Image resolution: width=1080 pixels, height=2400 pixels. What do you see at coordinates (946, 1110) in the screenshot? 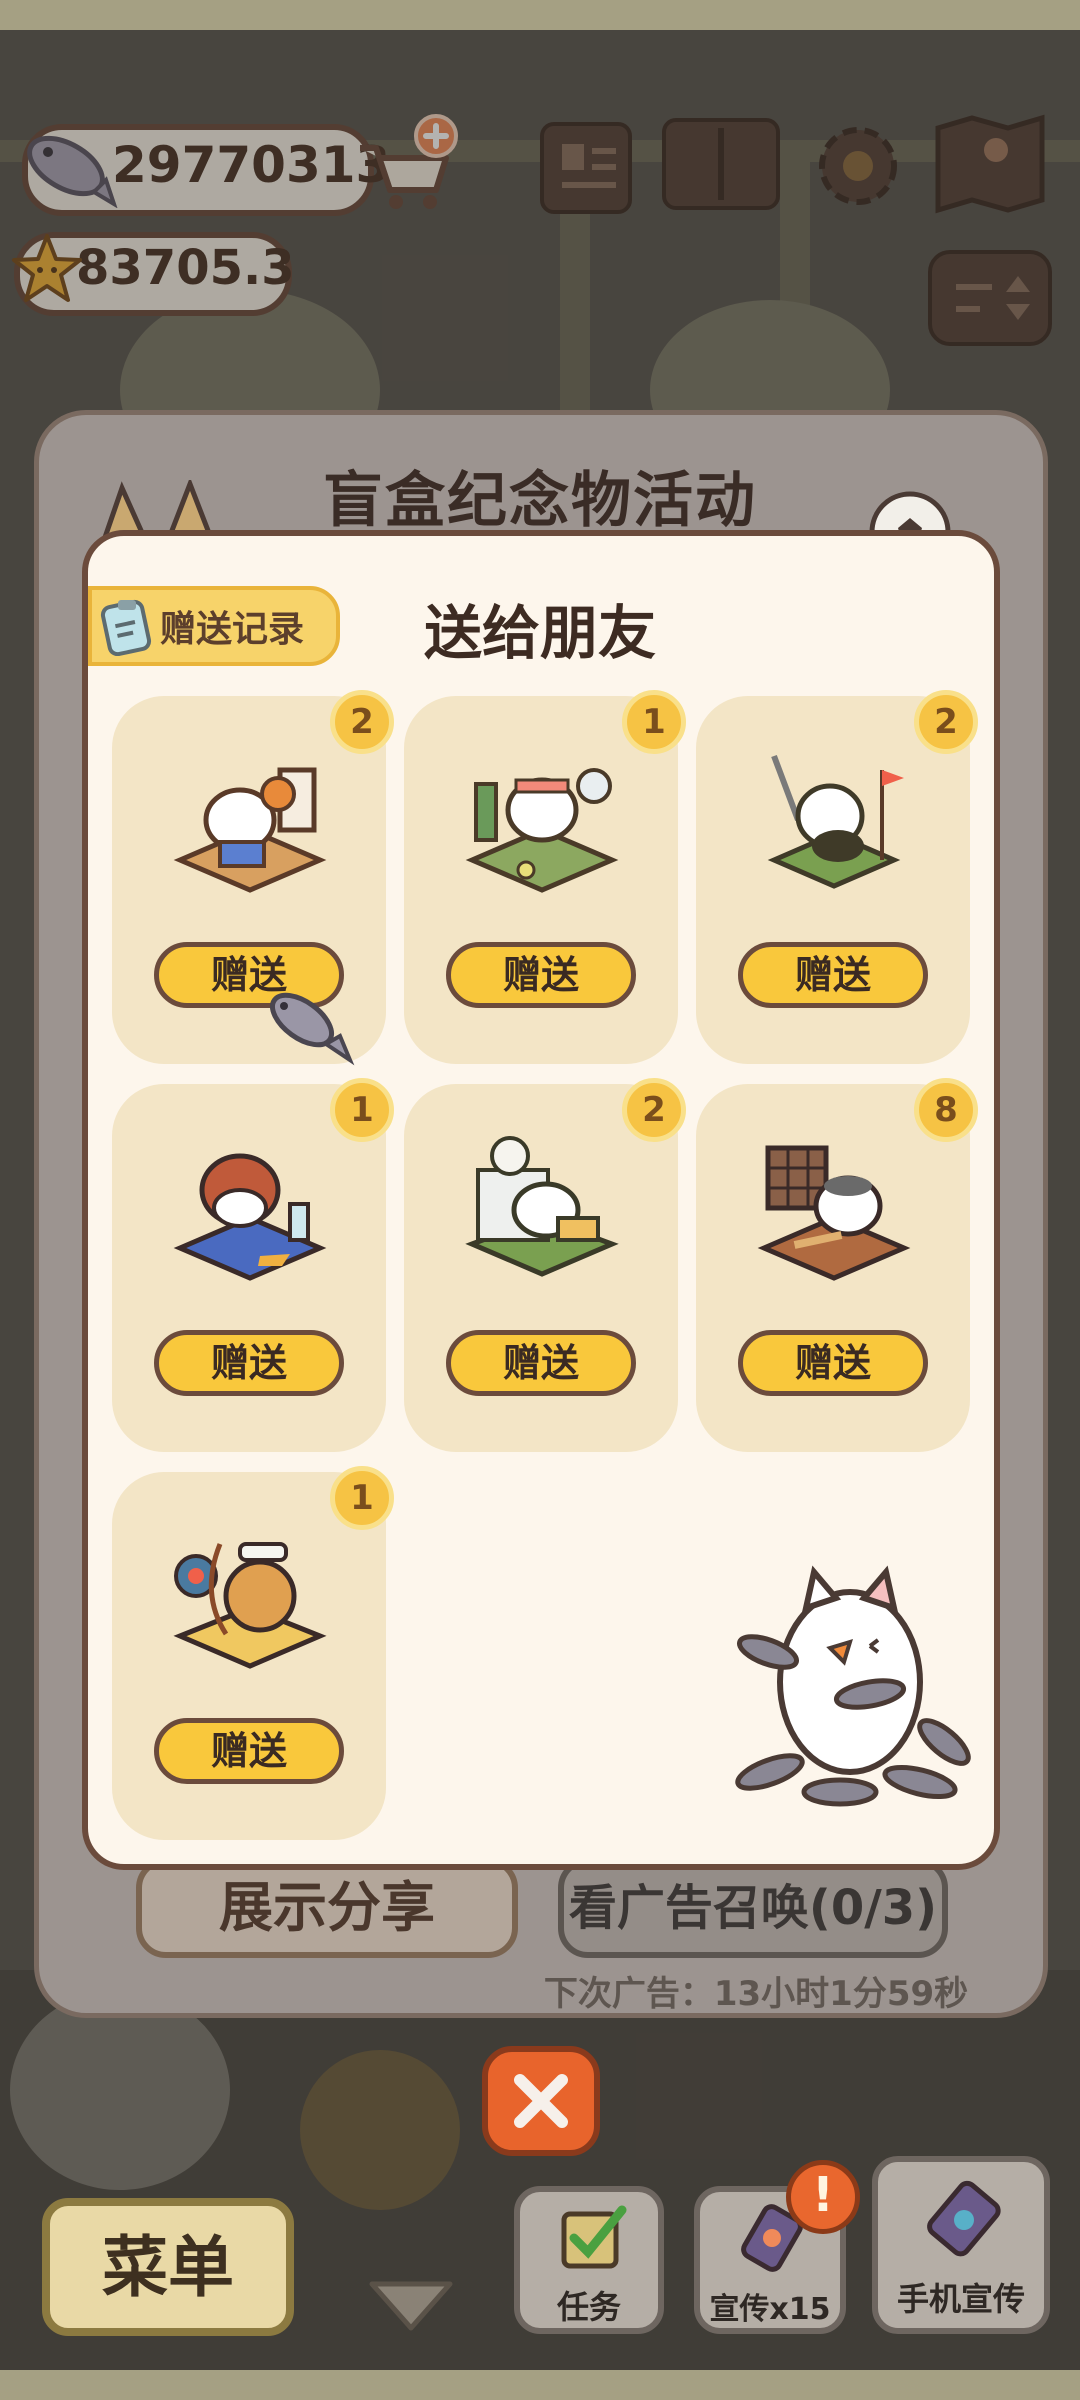
I see `count-badge: 8` at bounding box center [946, 1110].